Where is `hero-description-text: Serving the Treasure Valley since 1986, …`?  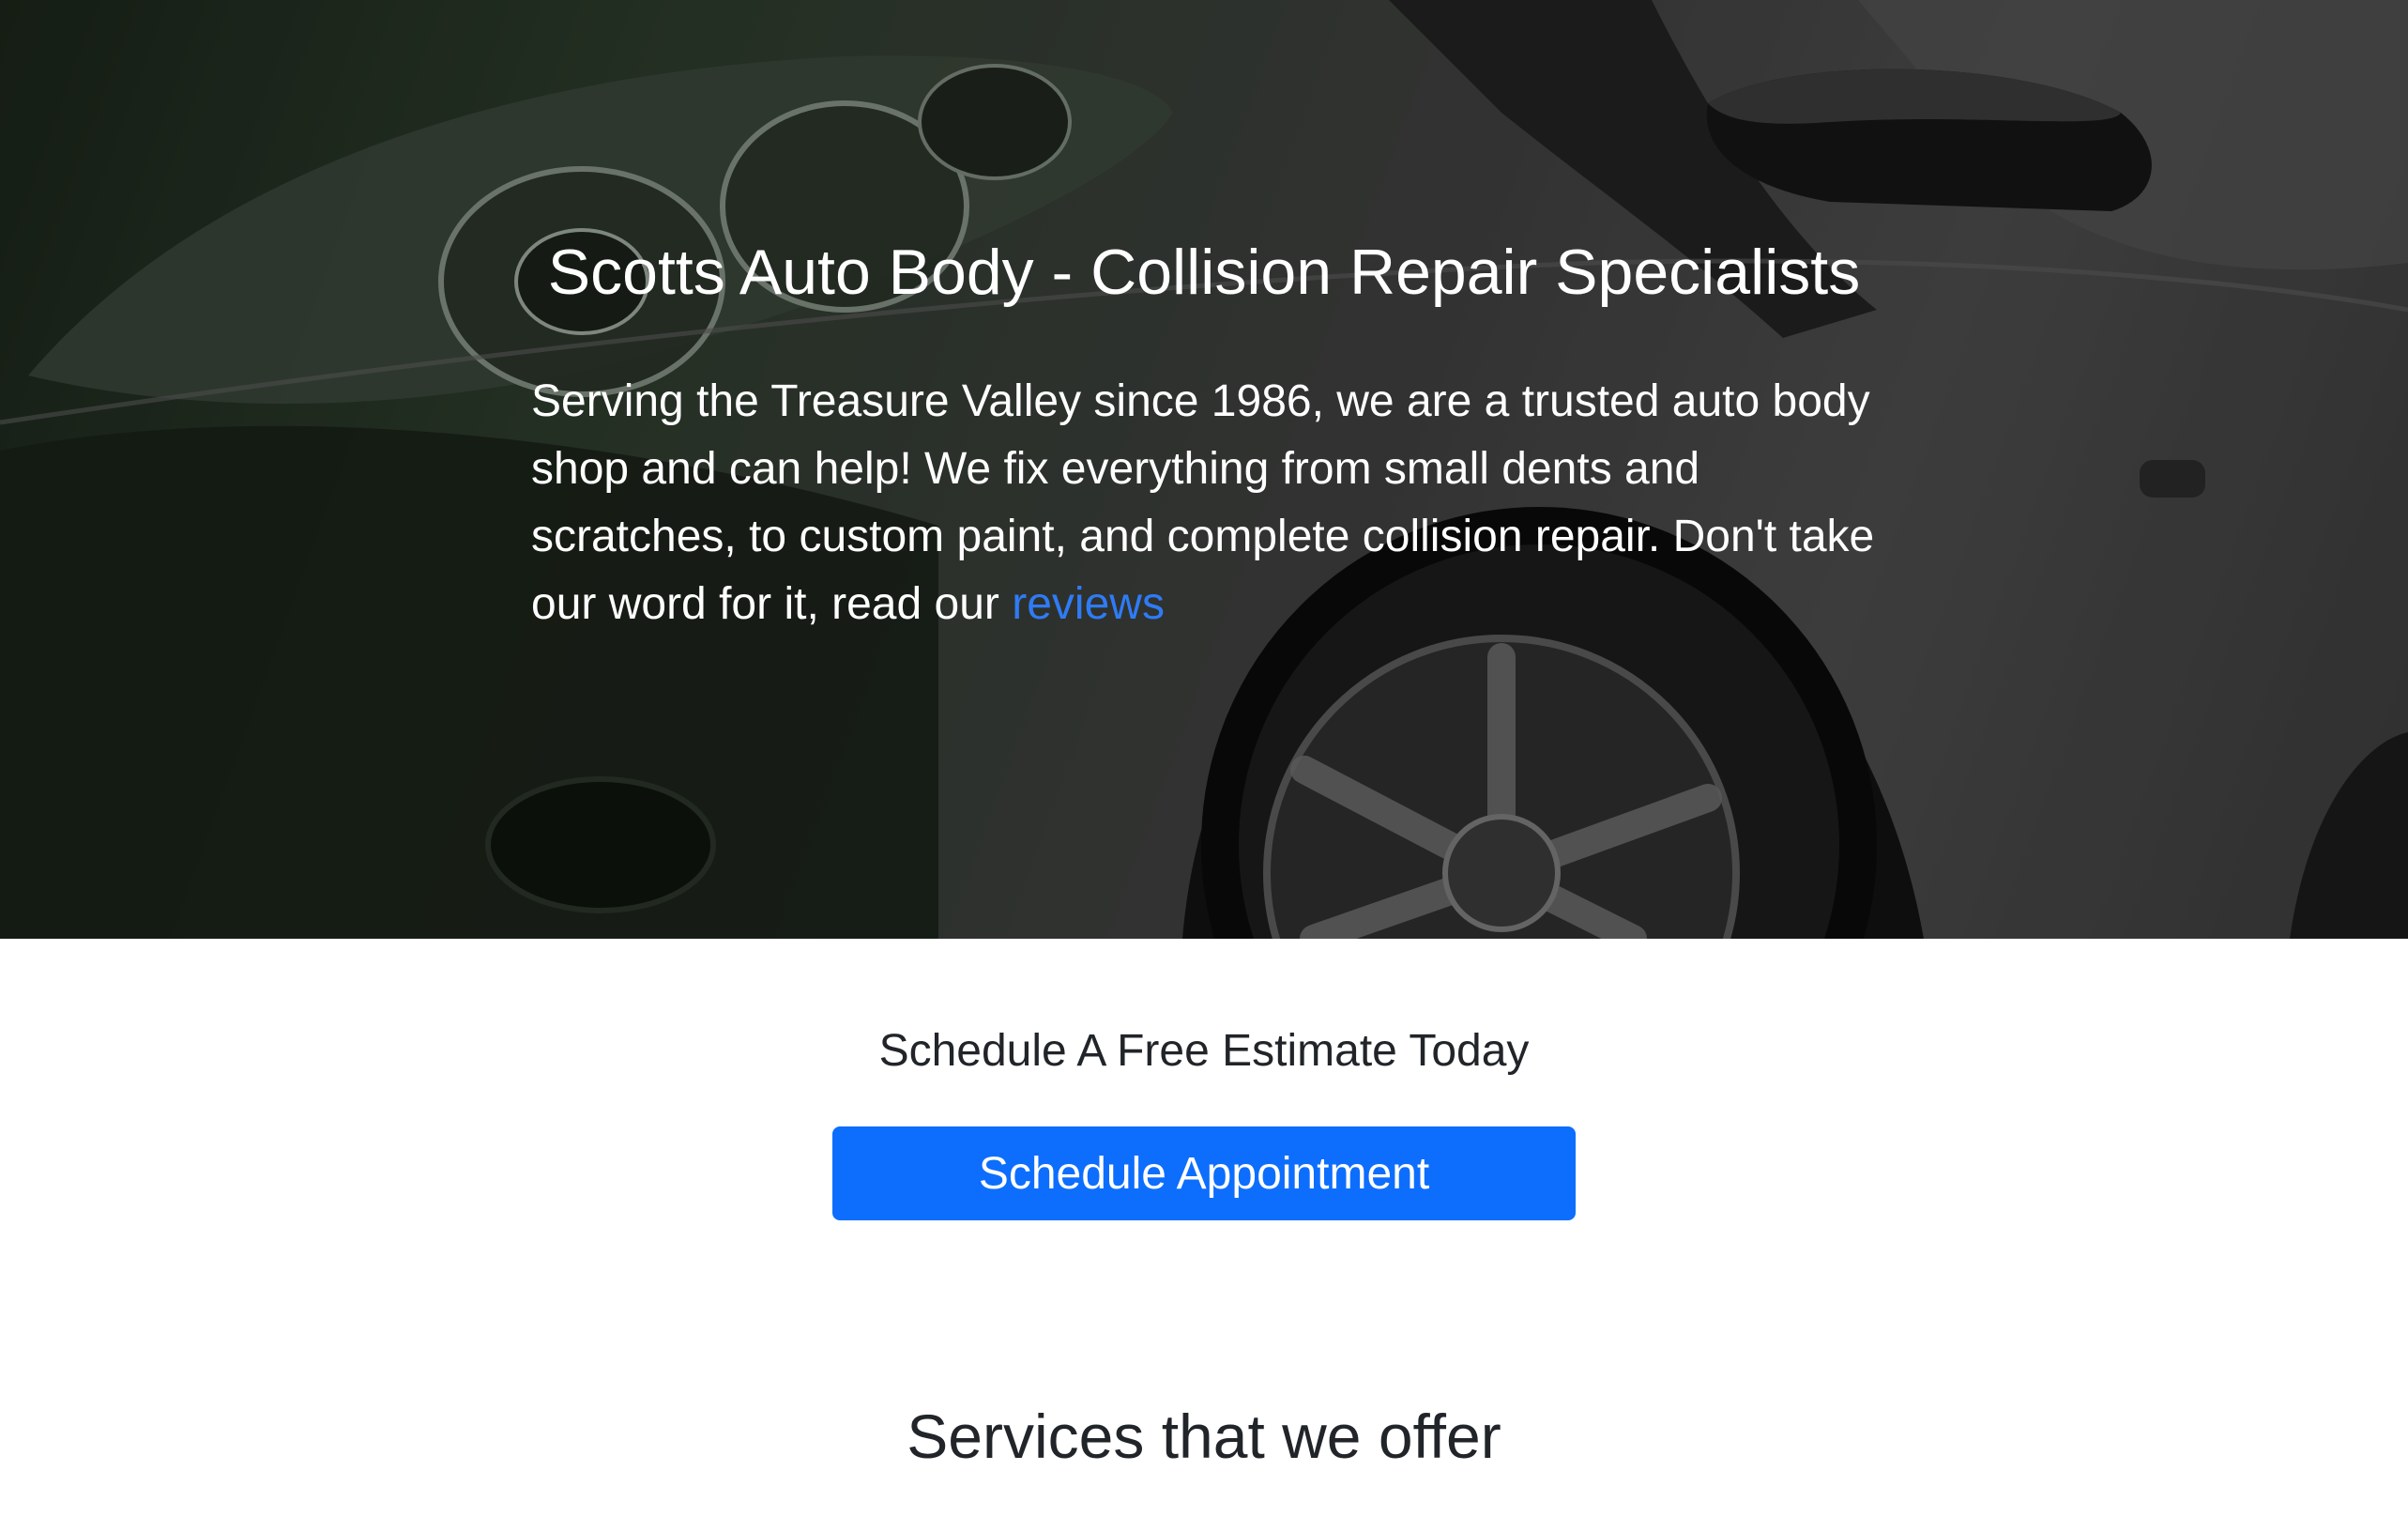 hero-description-text: Serving the Treasure Valley since 1986, … is located at coordinates (1203, 502).